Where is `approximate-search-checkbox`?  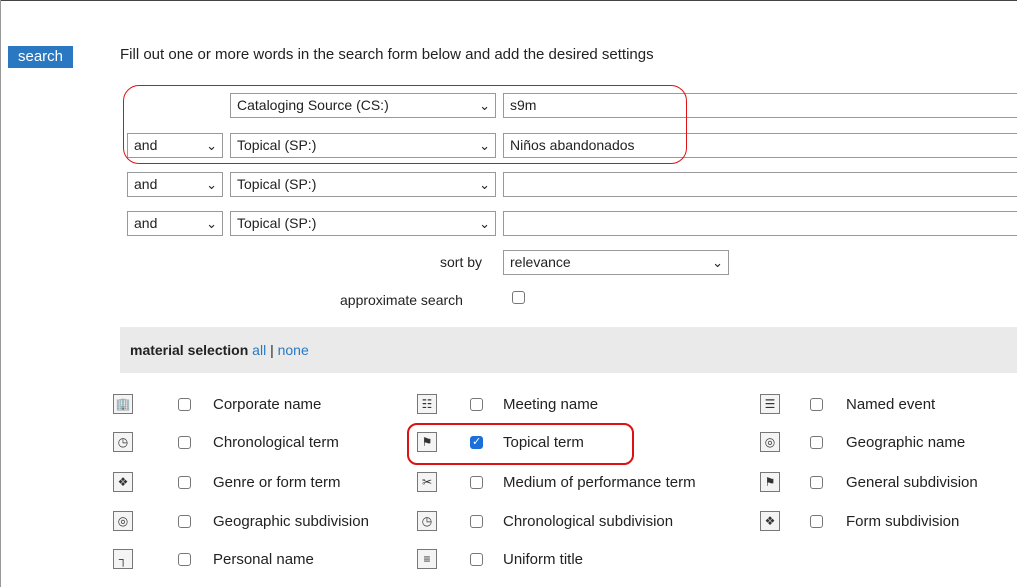 approximate-search-checkbox is located at coordinates (518, 297).